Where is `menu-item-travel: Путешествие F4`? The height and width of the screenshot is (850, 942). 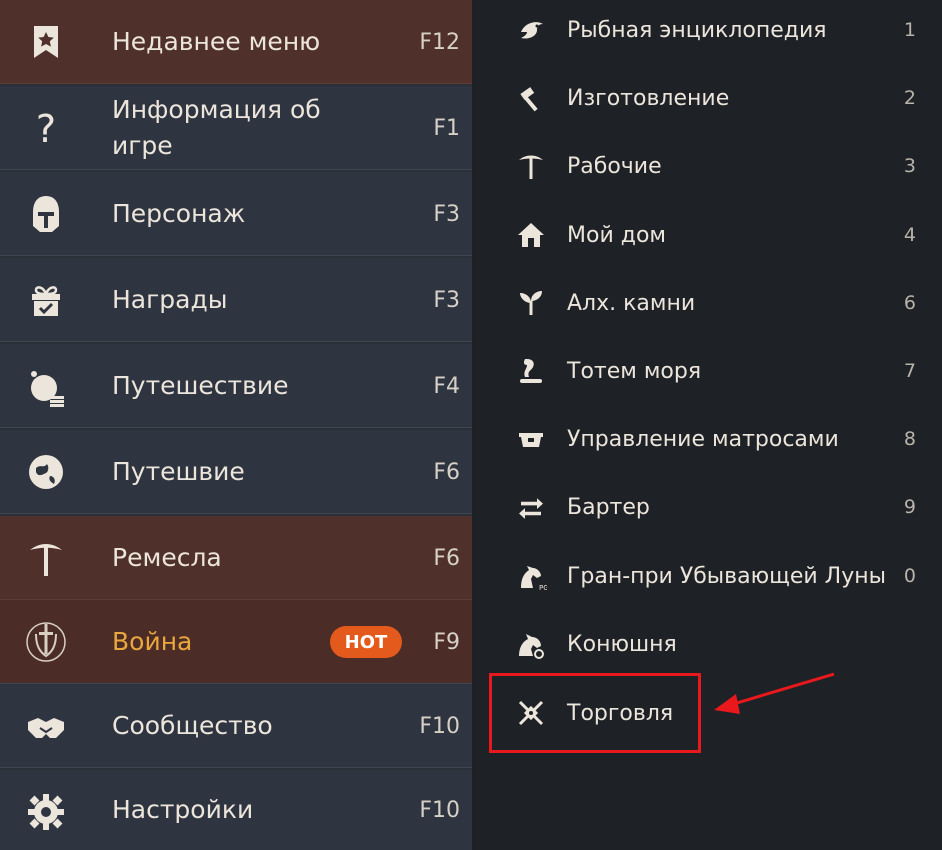 menu-item-travel: Путешествие F4 is located at coordinates (236, 386).